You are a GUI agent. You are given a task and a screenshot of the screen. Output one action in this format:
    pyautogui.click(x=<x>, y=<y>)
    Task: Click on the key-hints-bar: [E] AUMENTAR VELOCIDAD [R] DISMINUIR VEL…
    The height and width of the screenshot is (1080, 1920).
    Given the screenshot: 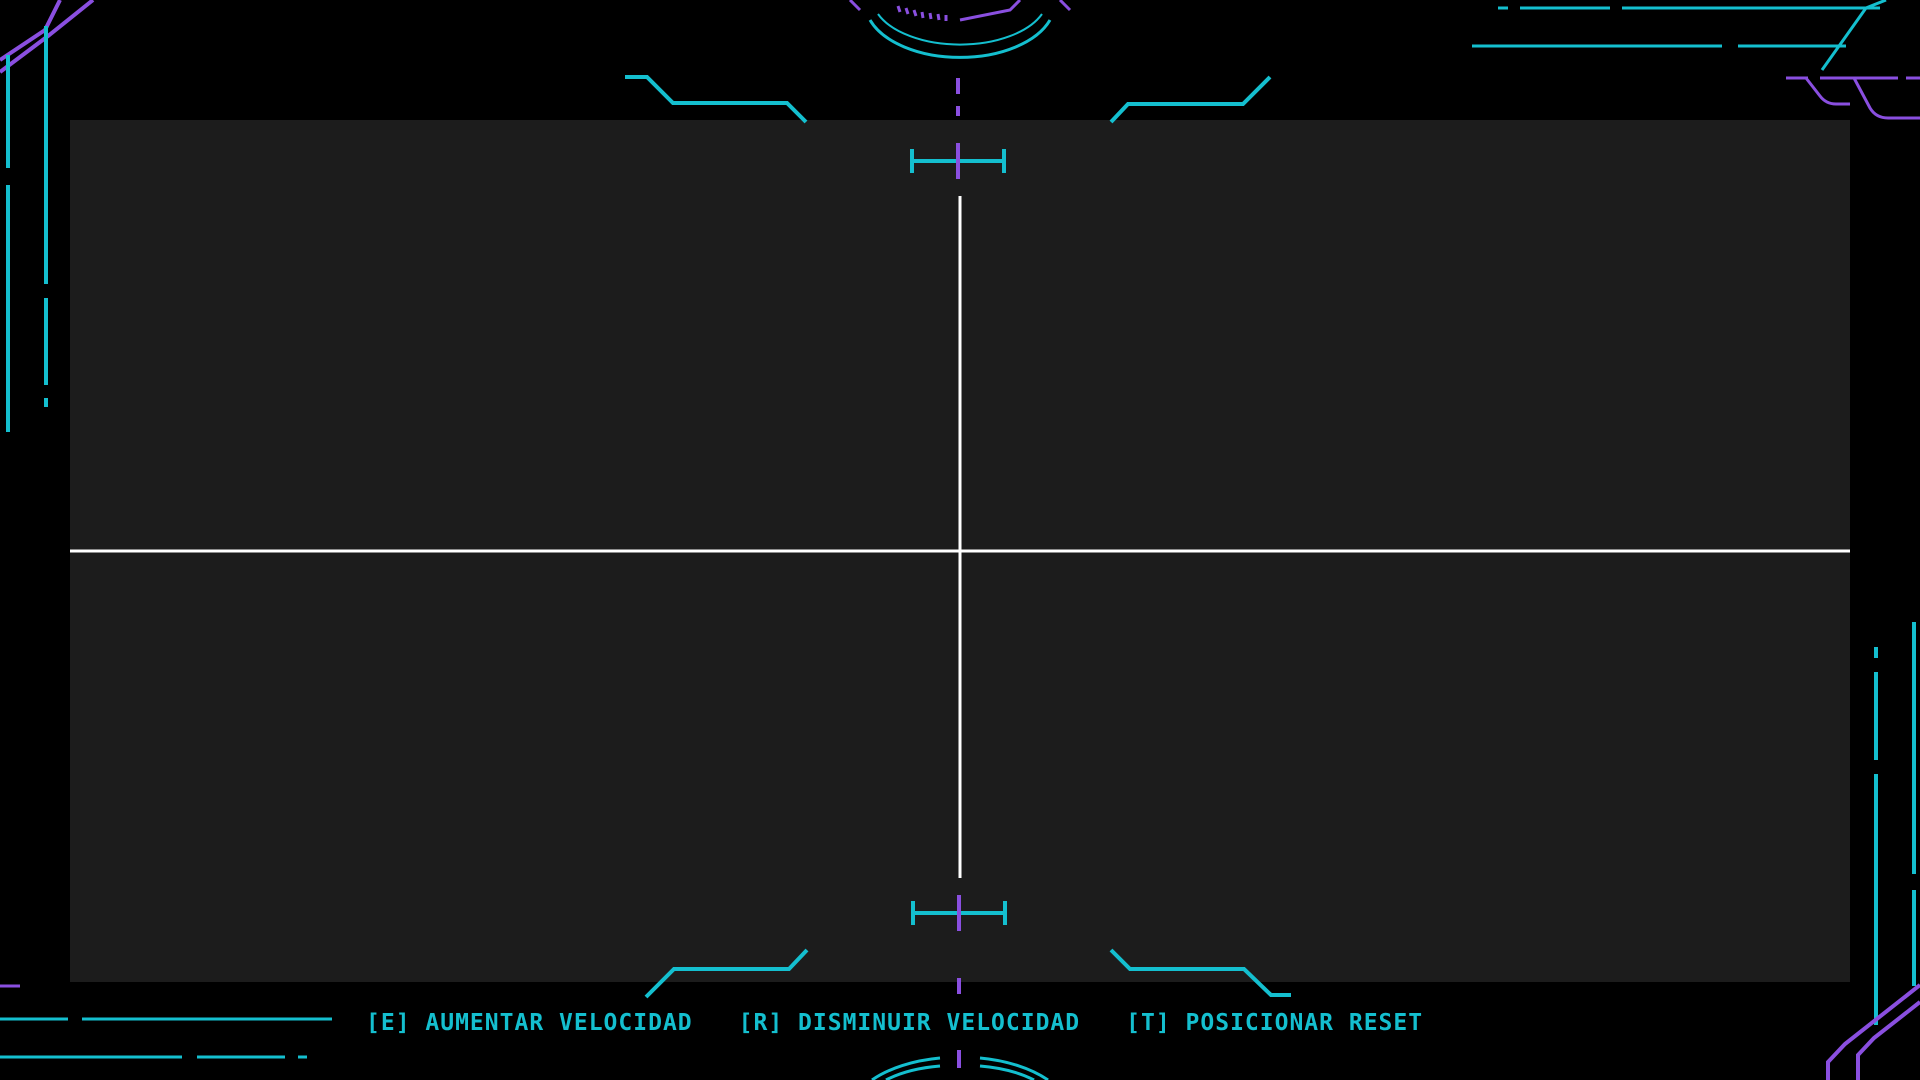 What is the action you would take?
    pyautogui.click(x=894, y=1023)
    